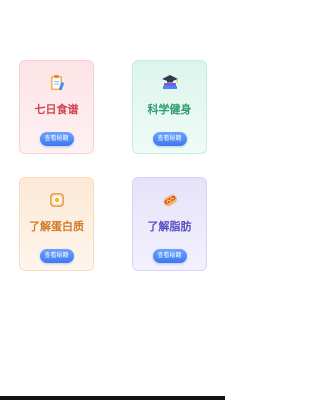 The height and width of the screenshot is (400, 320). I want to click on recipe-clipboard-icon, so click(57, 83).